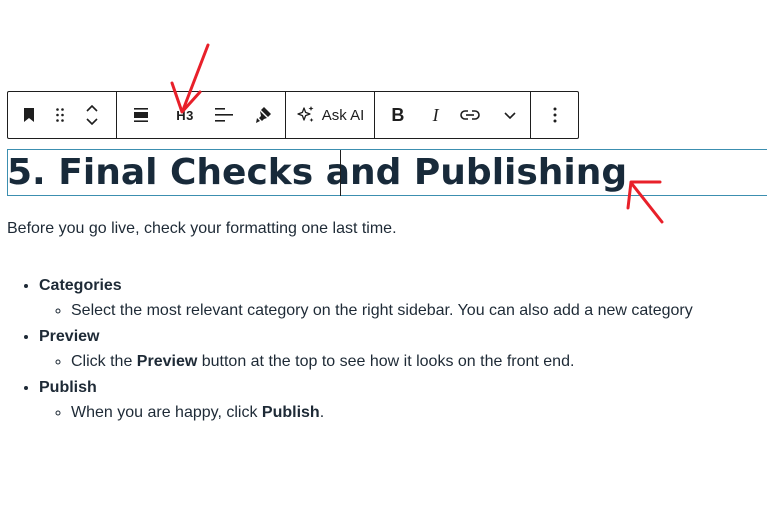 The image size is (767, 515). What do you see at coordinates (305, 114) in the screenshot?
I see `sparkles-icon` at bounding box center [305, 114].